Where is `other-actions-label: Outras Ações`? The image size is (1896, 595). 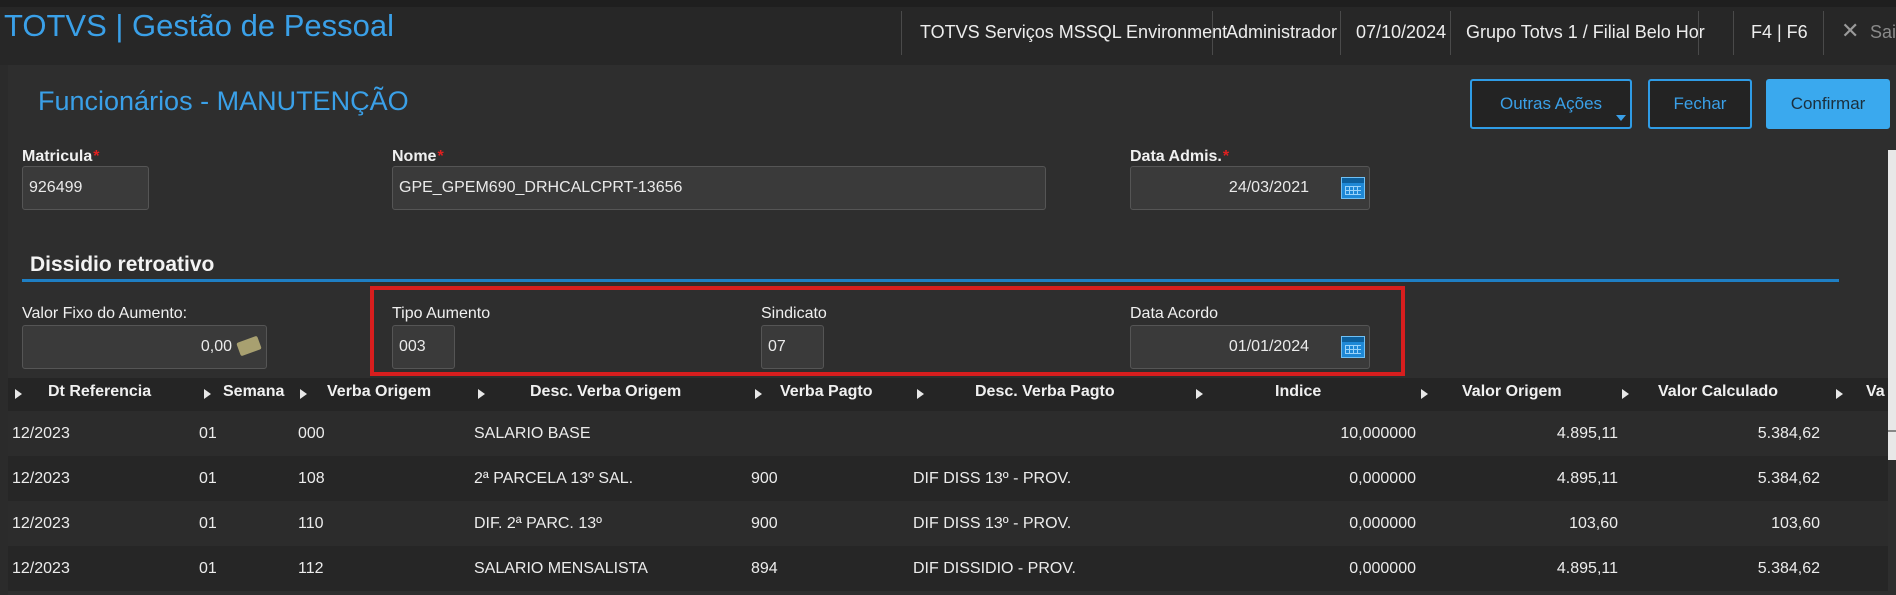
other-actions-label: Outras Ações is located at coordinates (1551, 103).